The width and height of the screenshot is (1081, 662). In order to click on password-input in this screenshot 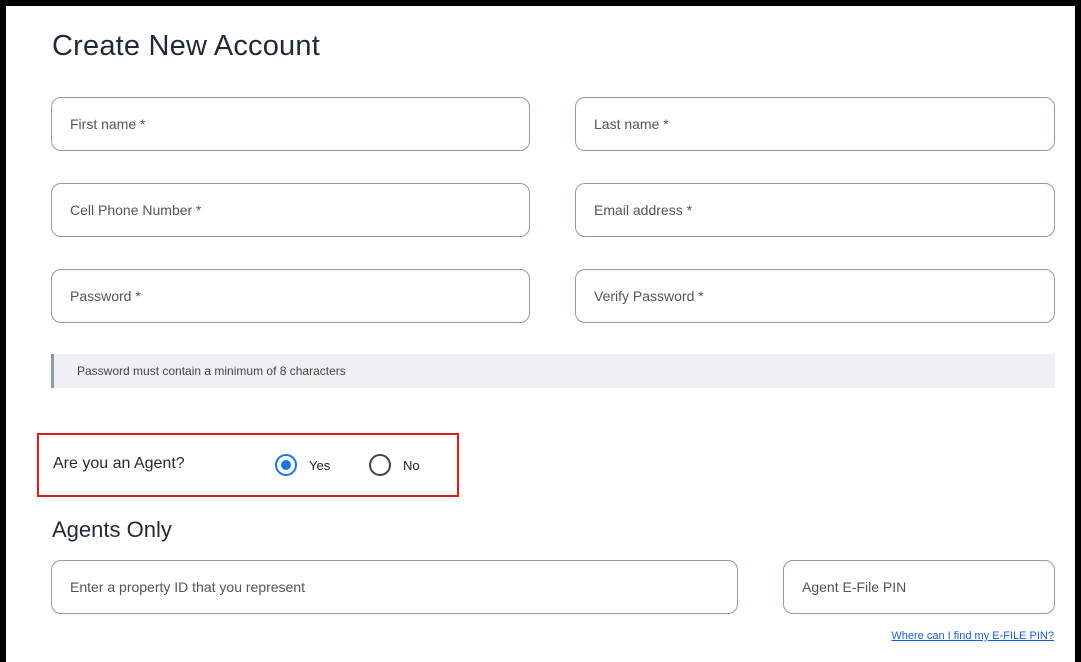, I will do `click(290, 296)`.